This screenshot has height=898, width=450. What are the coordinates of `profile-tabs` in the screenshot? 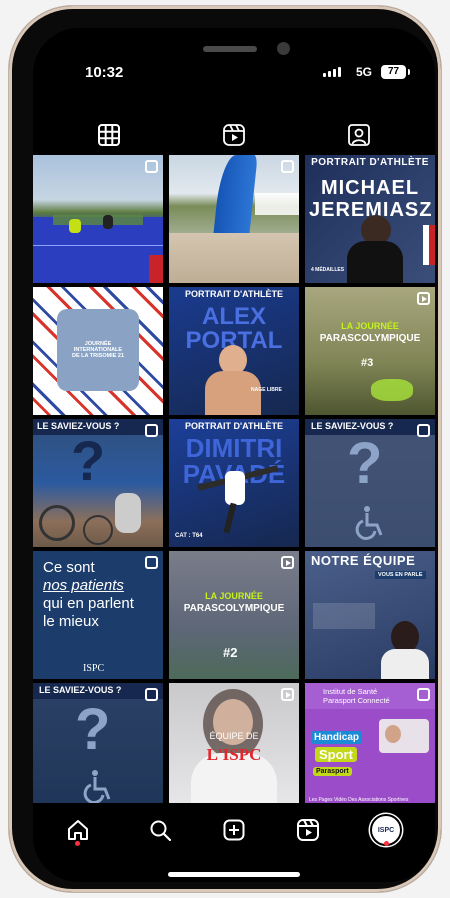 It's located at (234, 136).